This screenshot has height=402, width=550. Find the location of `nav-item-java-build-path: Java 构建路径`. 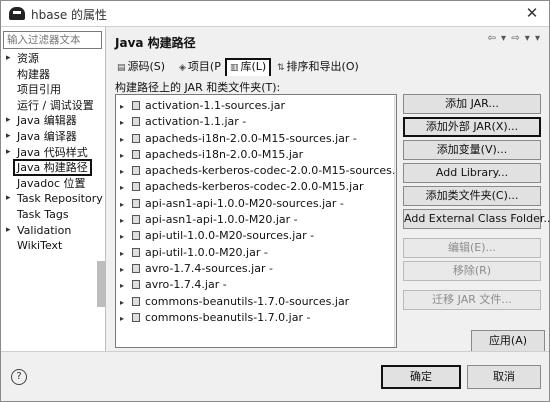

nav-item-java-build-path: Java 构建路径 is located at coordinates (53, 168).